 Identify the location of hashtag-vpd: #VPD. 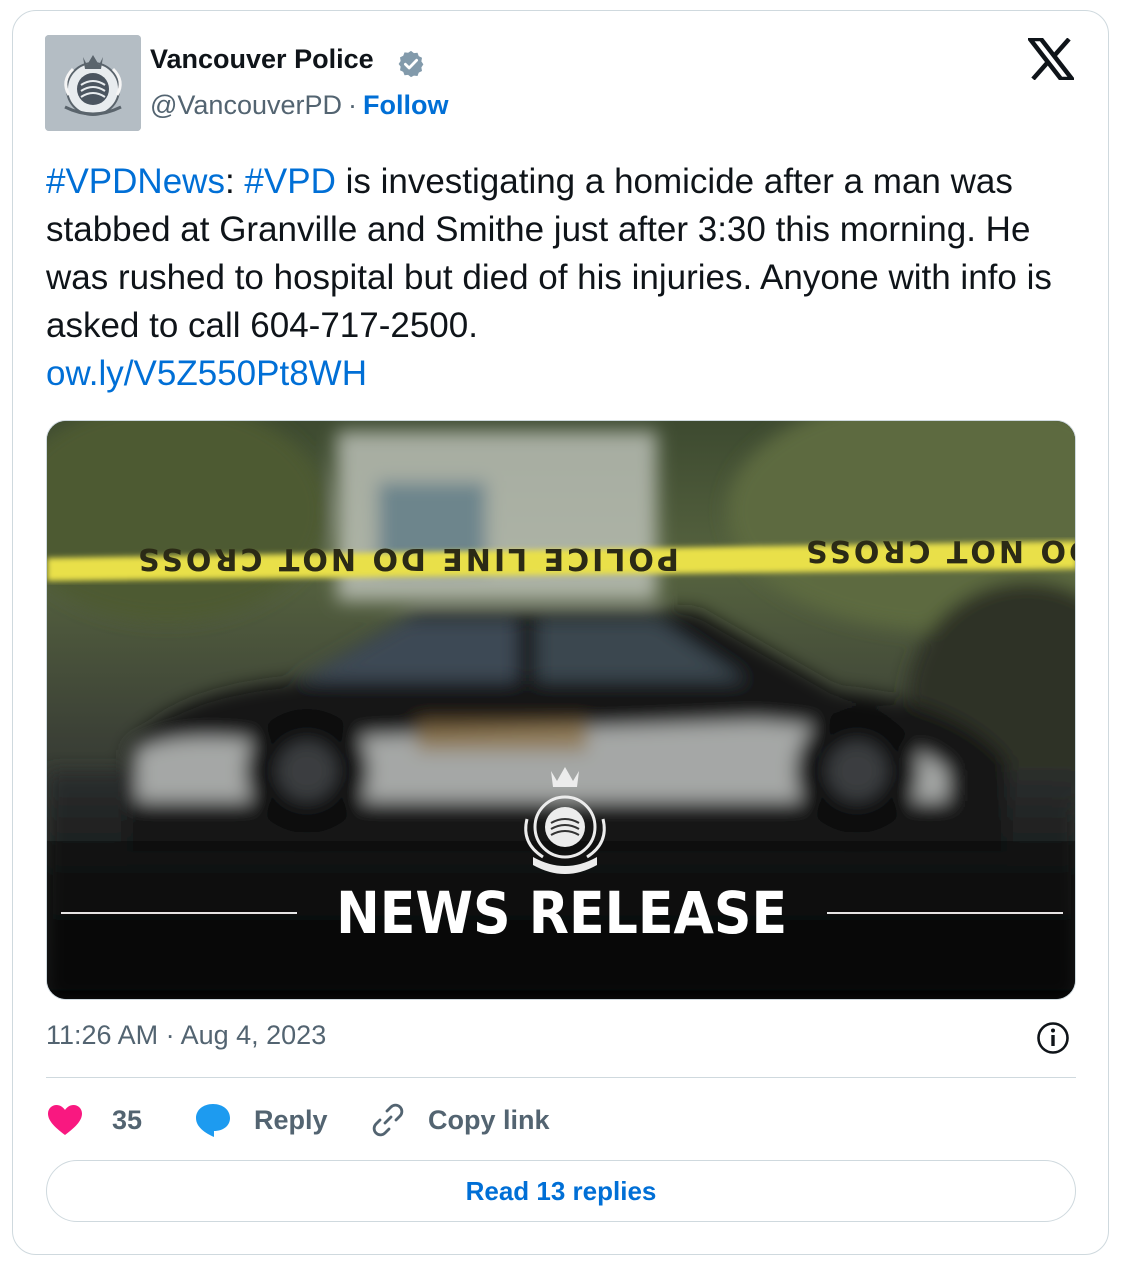
(289, 181).